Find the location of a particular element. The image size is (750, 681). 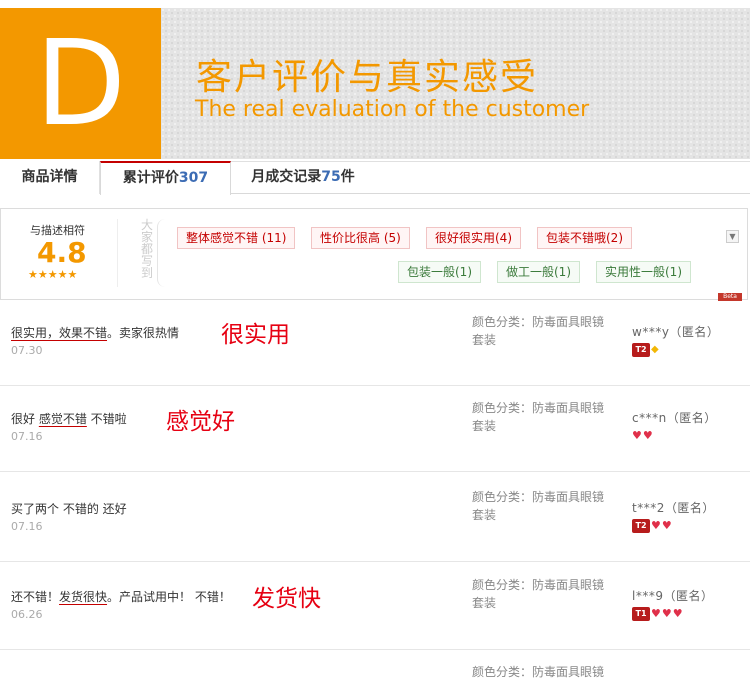

reviewer-badges: T2 ♥ ♥ is located at coordinates (652, 526).